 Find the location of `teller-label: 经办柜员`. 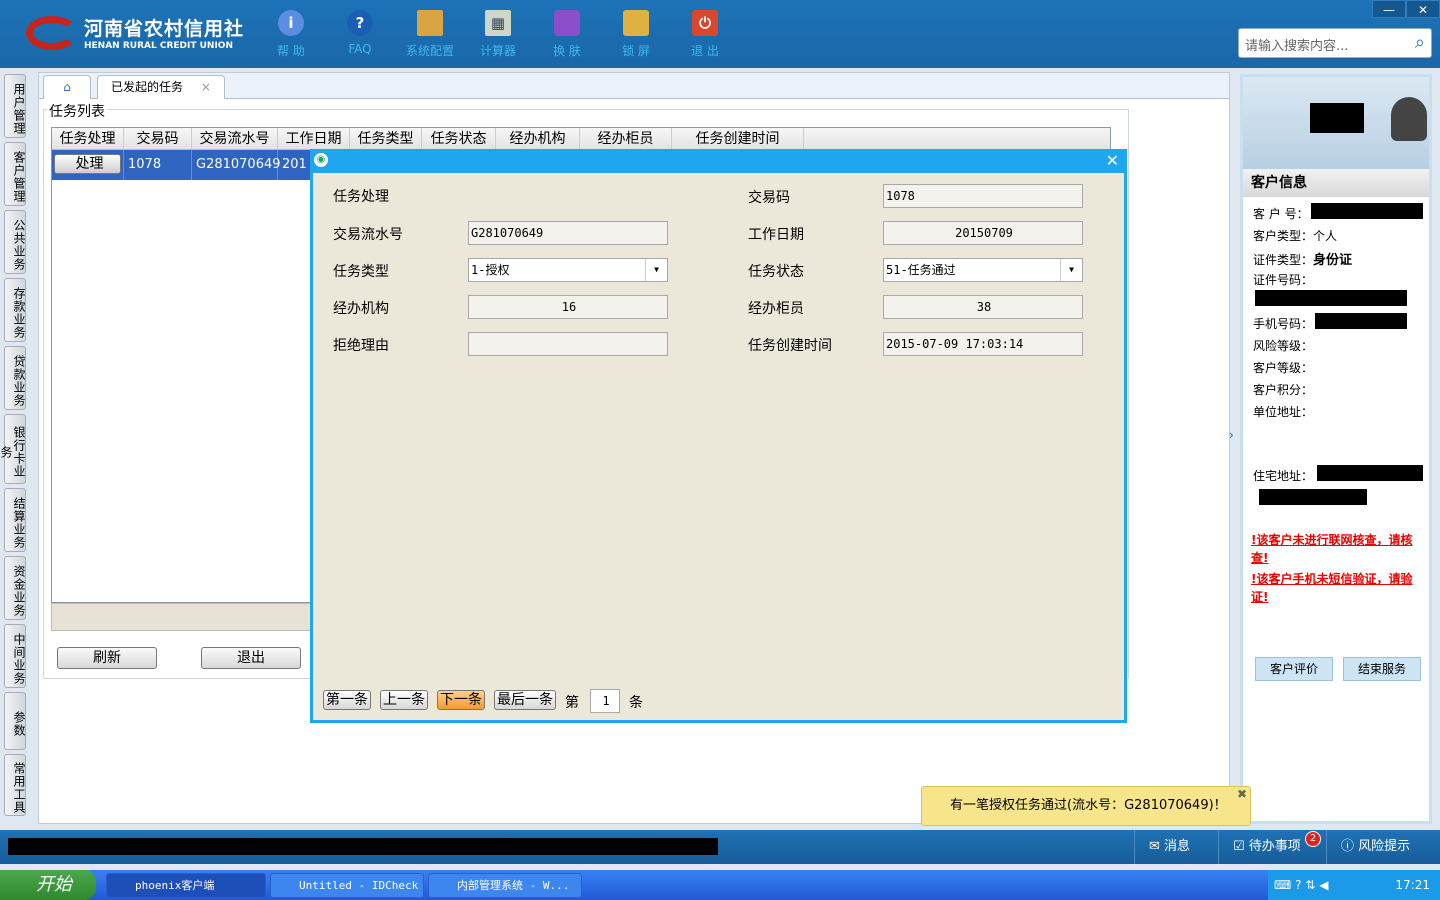

teller-label: 经办柜员 is located at coordinates (776, 309).